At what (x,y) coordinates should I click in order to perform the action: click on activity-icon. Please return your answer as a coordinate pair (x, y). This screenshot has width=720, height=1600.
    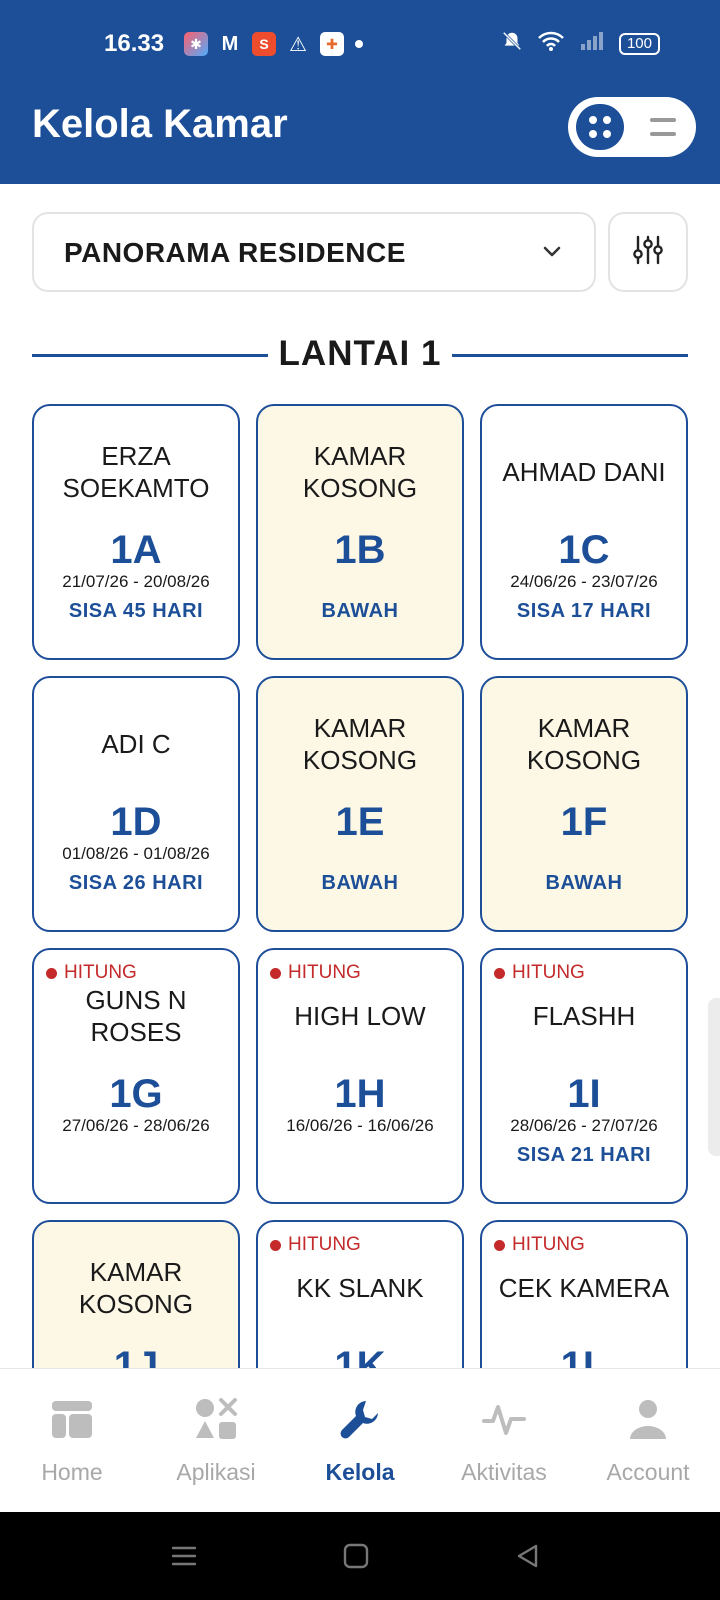
    Looking at the image, I should click on (504, 1419).